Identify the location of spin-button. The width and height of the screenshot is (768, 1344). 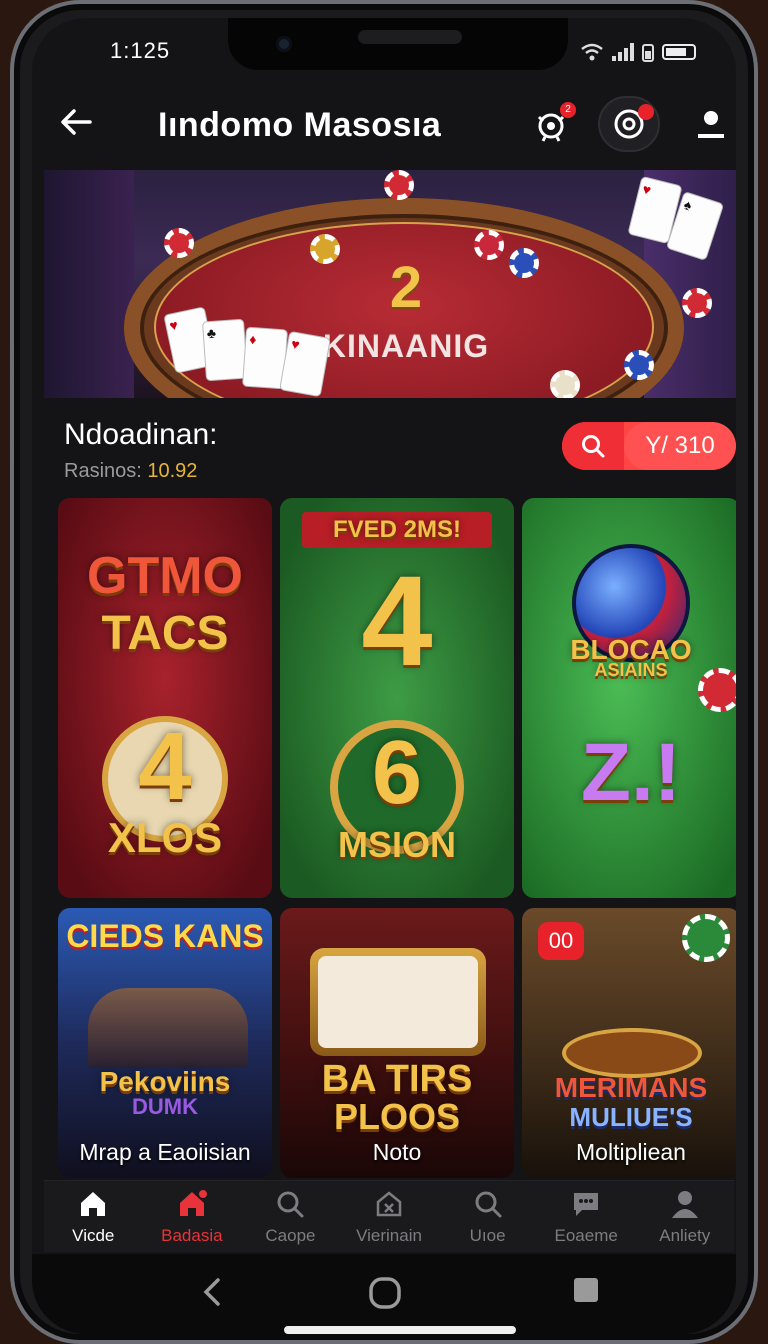
(629, 124).